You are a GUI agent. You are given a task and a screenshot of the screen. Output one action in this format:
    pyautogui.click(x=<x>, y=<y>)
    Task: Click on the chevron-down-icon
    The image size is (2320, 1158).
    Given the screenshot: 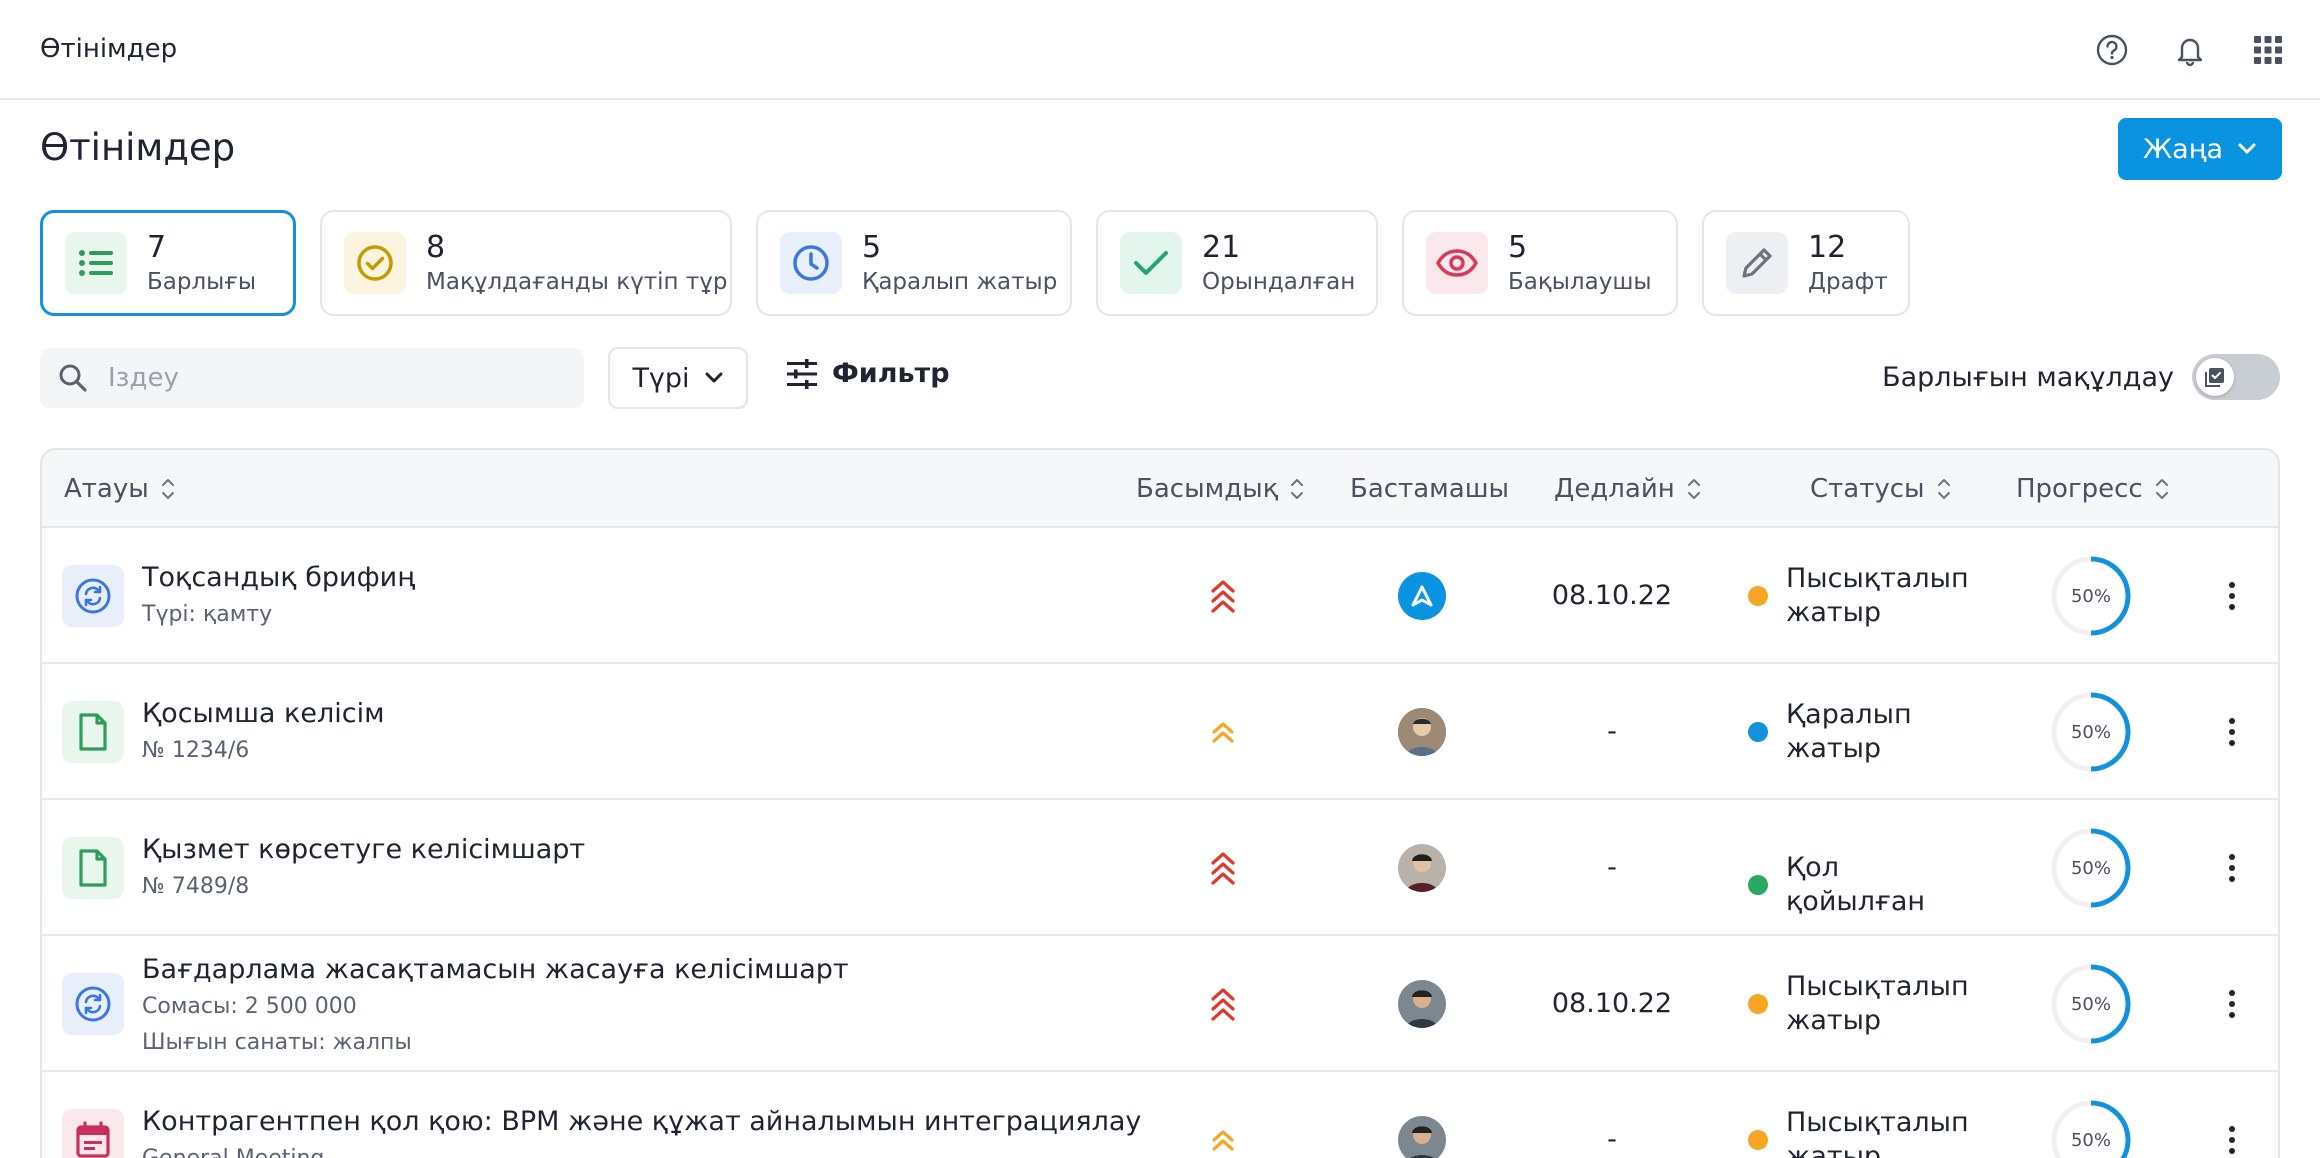 What is the action you would take?
    pyautogui.click(x=2247, y=148)
    